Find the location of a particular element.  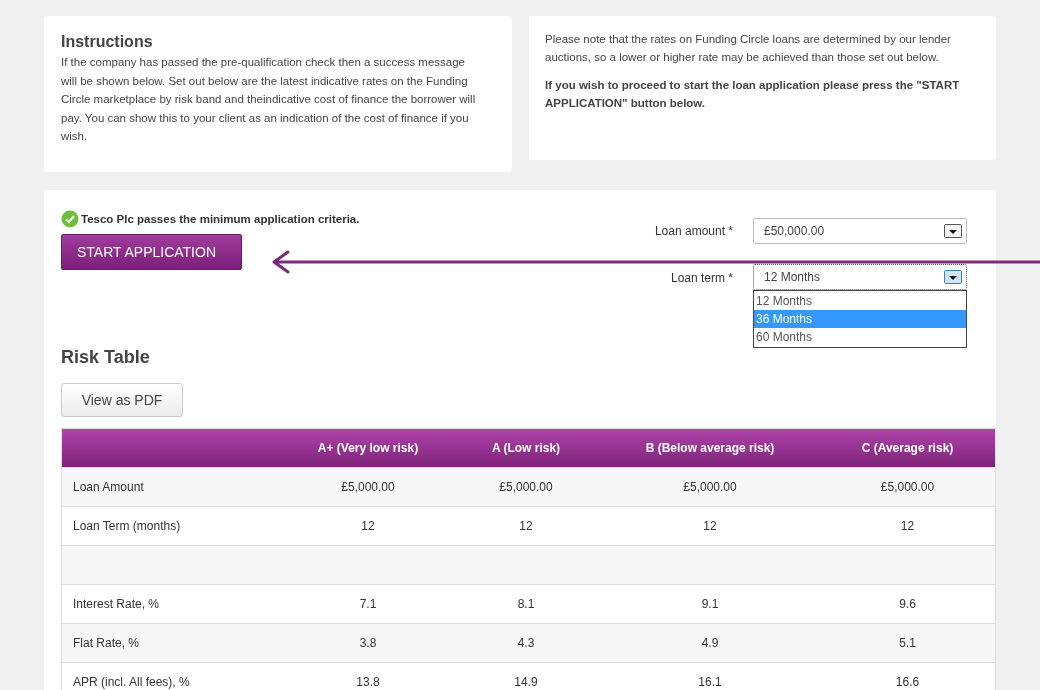

instructions-text: If the company has passed the pre-qualification check then a success message will be shown below. Set out below are the latest indicative rates on the Funding Circle marketplace by risk band and theindicative cost of finance the borrower will pay. You can show this to your client as an indication of the cost of finance if you wish. is located at coordinates (269, 99).